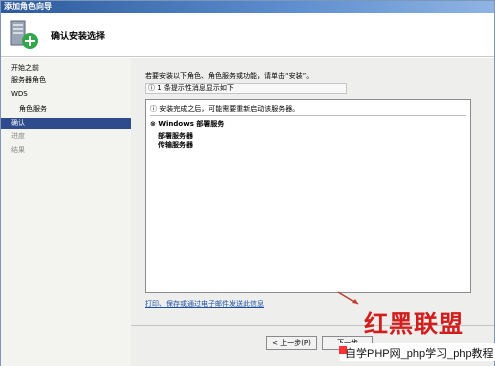 The height and width of the screenshot is (366, 495). I want to click on role-service-item: 传输服务器, so click(175, 145).